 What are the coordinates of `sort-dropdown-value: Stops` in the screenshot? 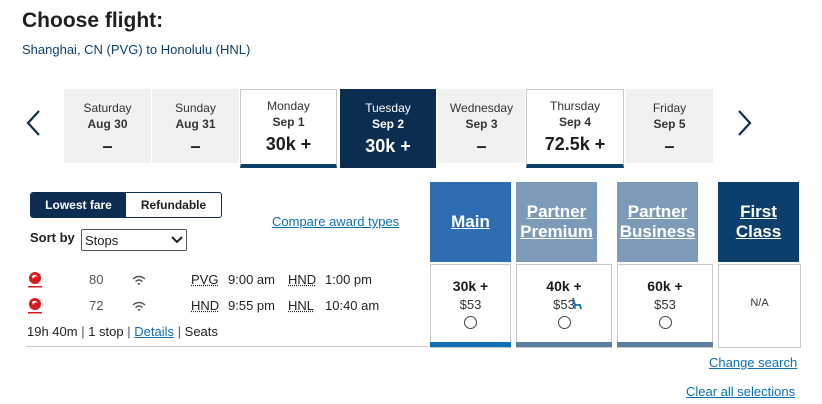 It's located at (102, 240).